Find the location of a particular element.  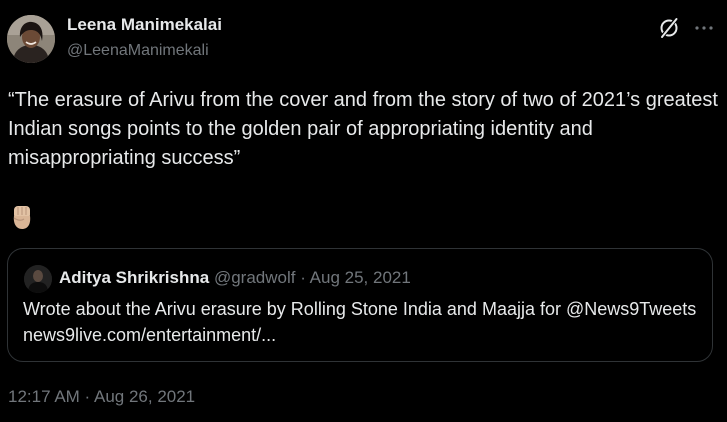

quoted-tweet-date: Aug 25, 2021 is located at coordinates (360, 277).